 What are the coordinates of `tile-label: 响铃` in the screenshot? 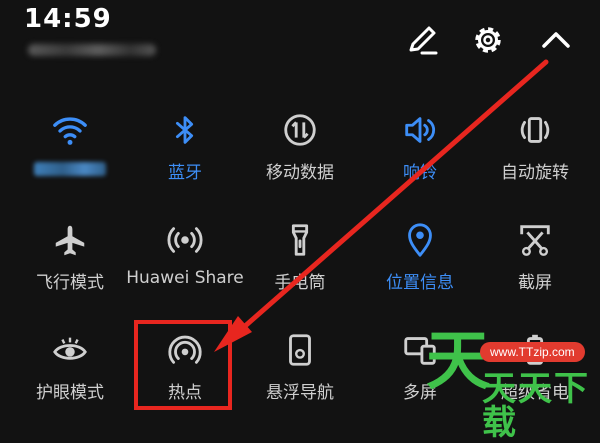 It's located at (420, 173).